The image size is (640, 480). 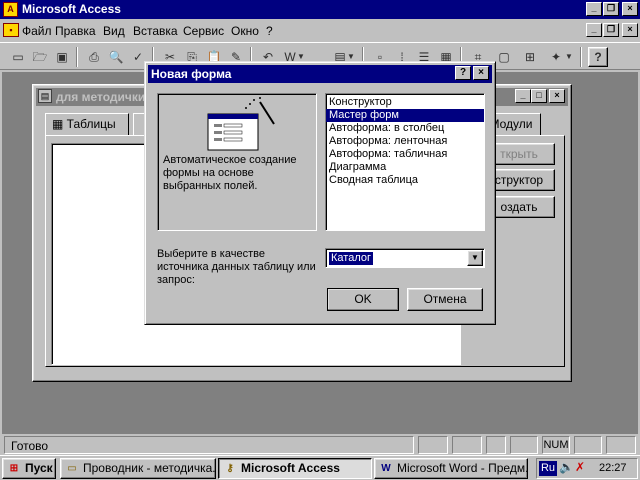 I want to click on form-wizard-icon, so click(x=241, y=124).